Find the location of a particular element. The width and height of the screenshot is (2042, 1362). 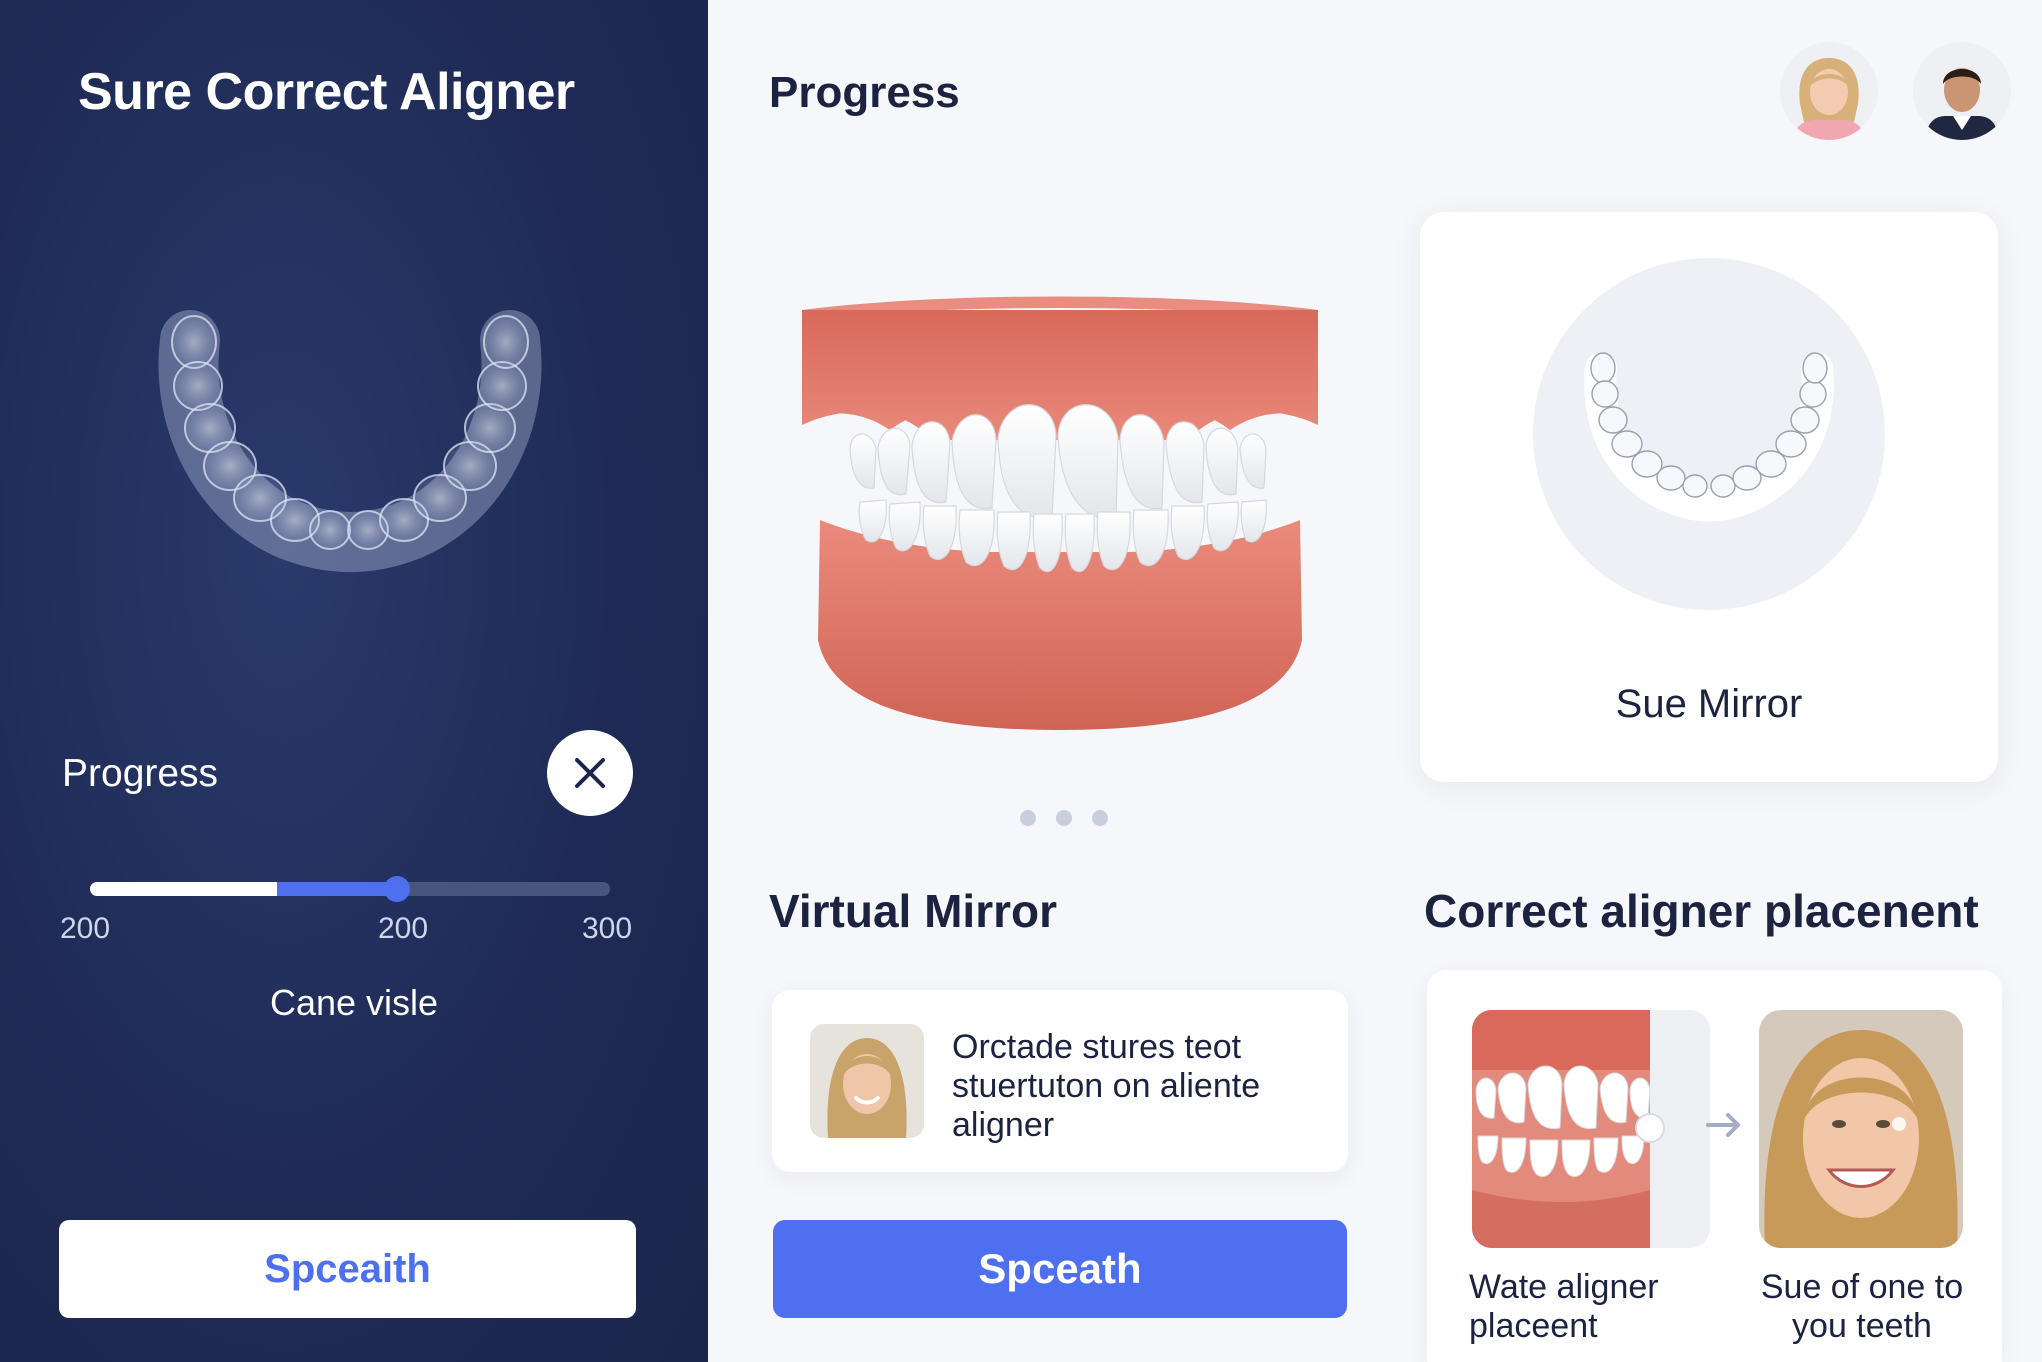

progress-label: Progress is located at coordinates (140, 773).